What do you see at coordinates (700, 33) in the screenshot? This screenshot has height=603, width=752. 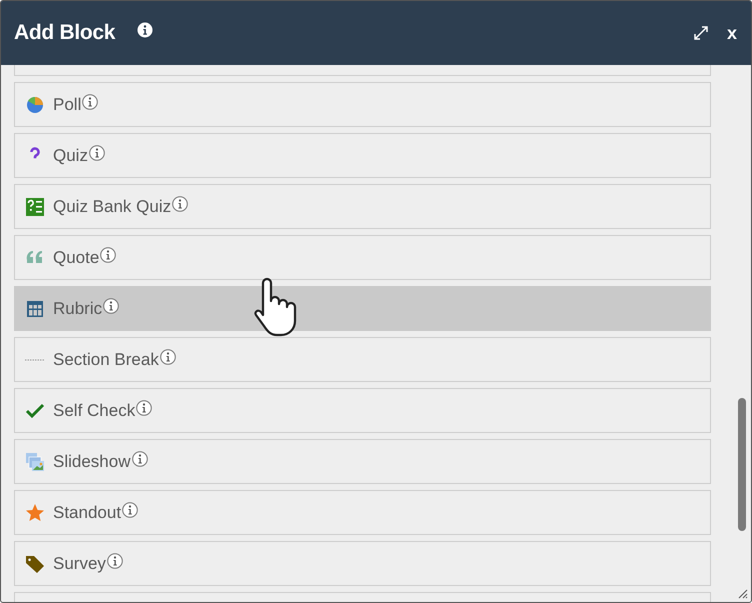 I see `expand-icon` at bounding box center [700, 33].